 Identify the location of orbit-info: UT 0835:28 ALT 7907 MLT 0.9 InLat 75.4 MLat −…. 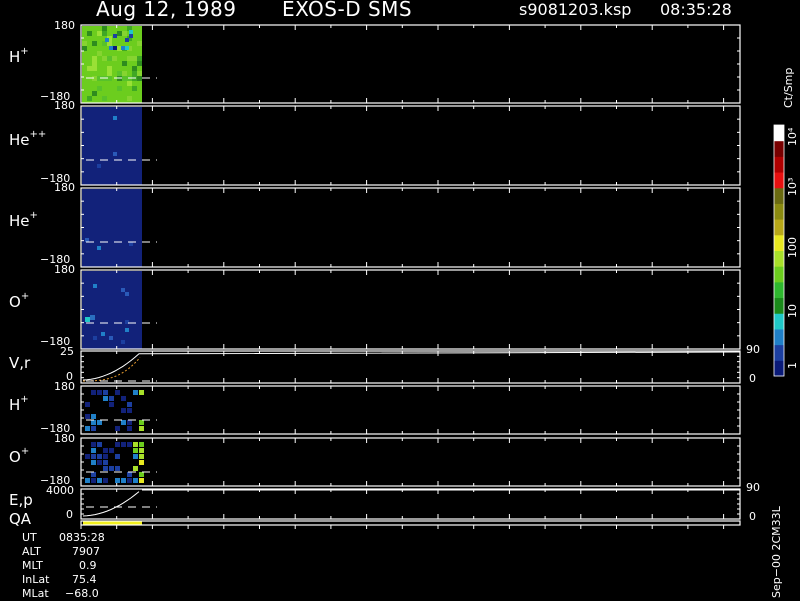
(77, 566).